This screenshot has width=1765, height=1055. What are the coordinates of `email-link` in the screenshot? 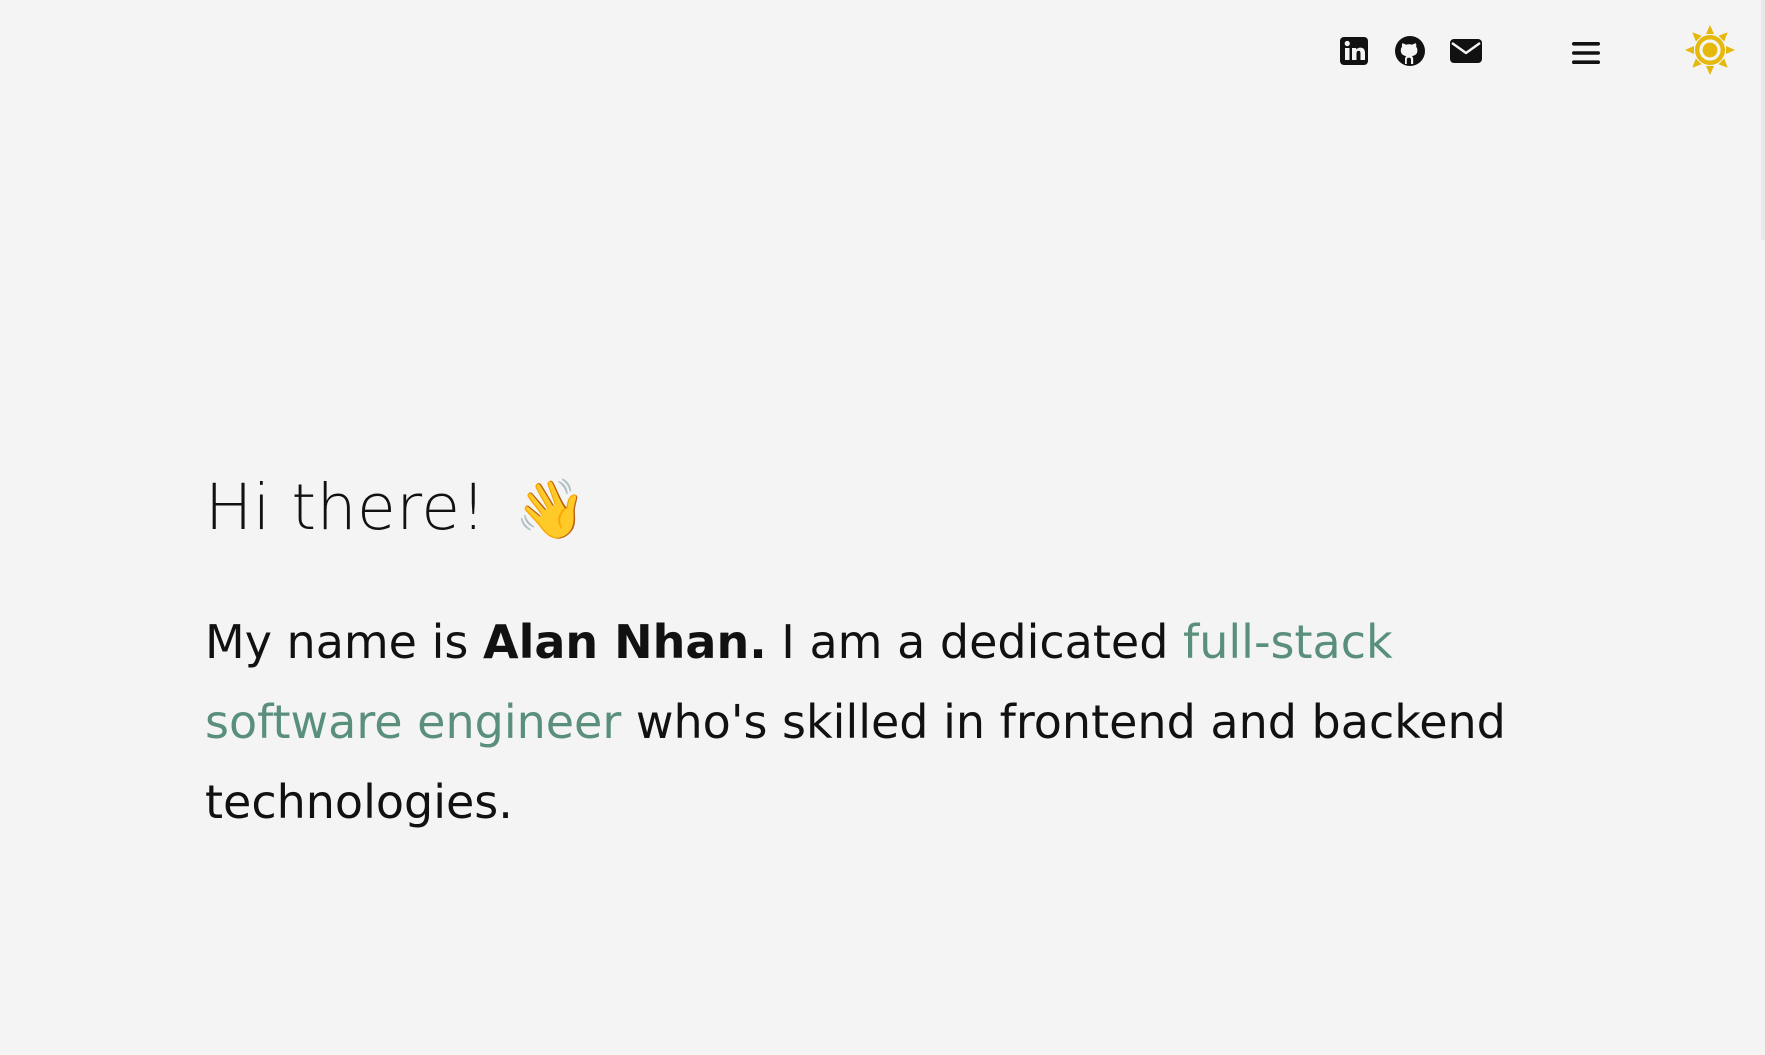 It's located at (1466, 51).